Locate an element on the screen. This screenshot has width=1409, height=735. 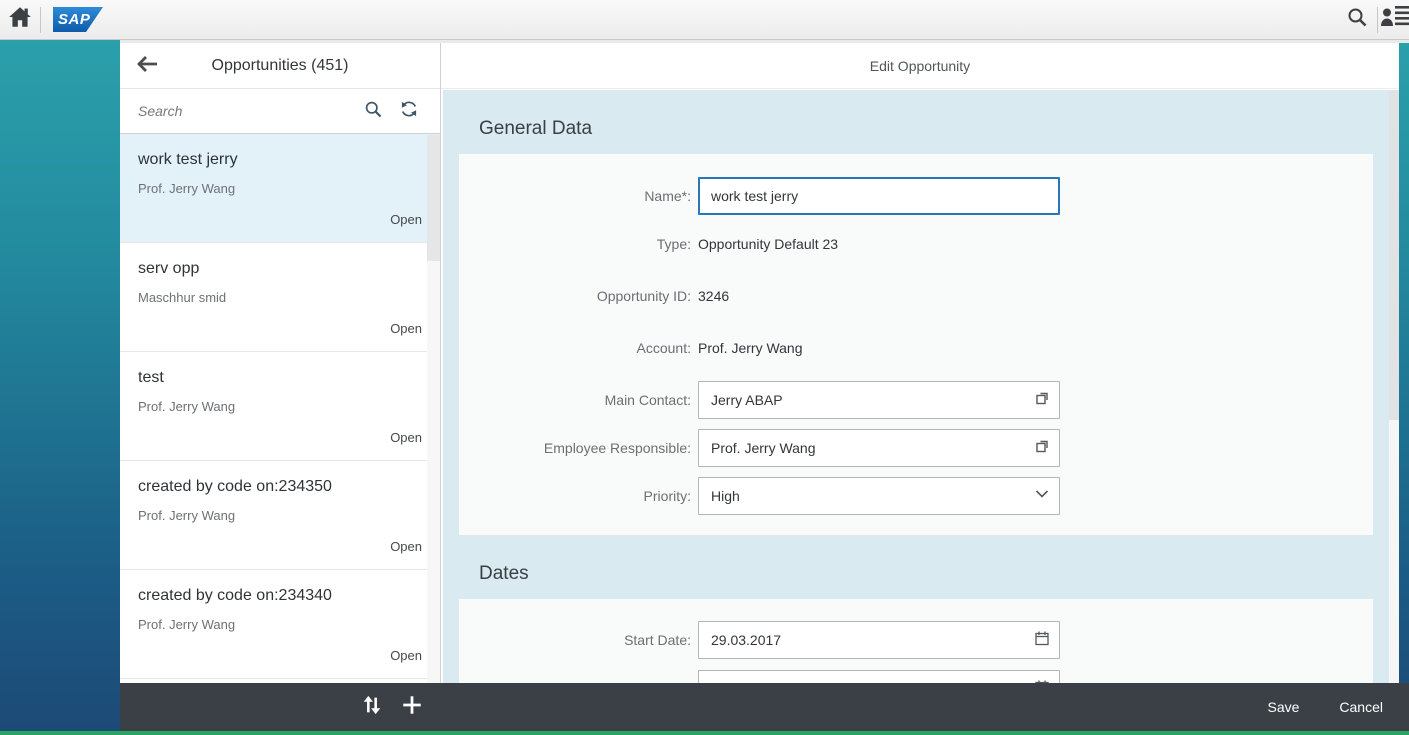
master-title: Opportunities (451) is located at coordinates (280, 65).